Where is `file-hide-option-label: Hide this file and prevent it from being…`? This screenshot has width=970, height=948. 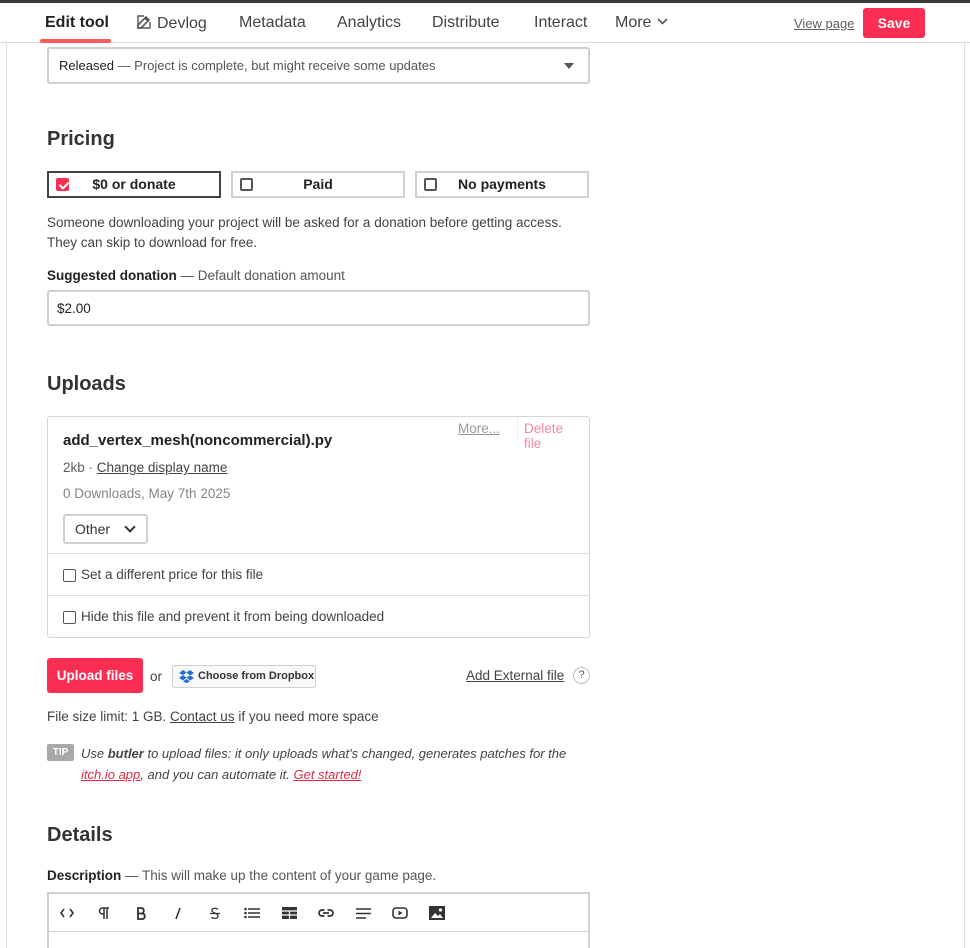 file-hide-option-label: Hide this file and prevent it from being… is located at coordinates (233, 616).